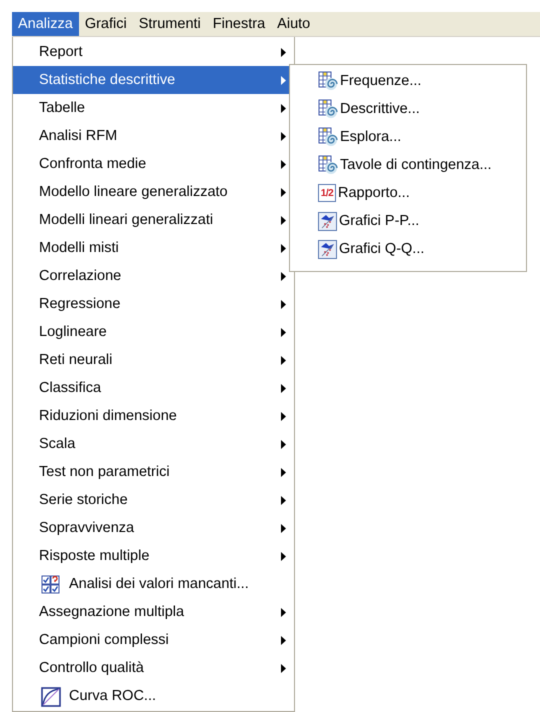  What do you see at coordinates (153, 500) in the screenshot?
I see `menu-item: Serie storiche` at bounding box center [153, 500].